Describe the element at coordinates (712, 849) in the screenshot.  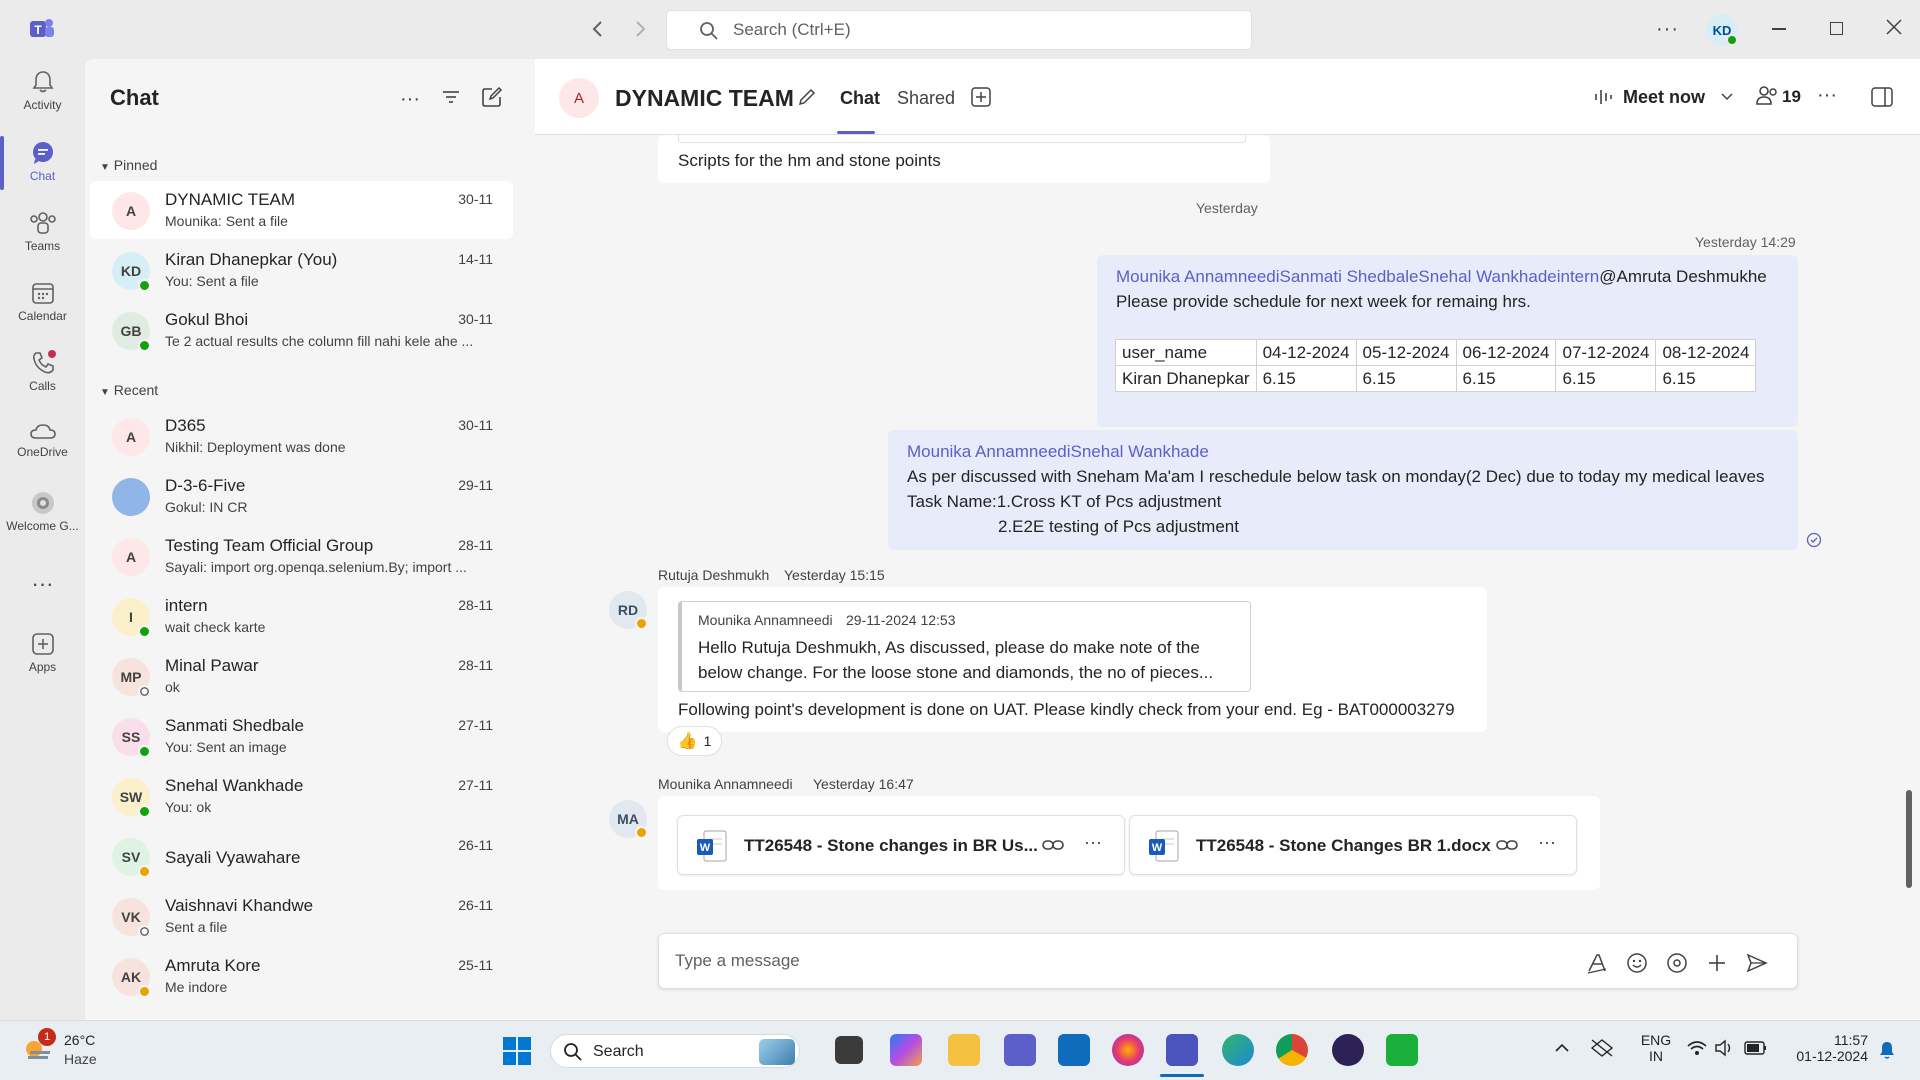
I see `word-doc-icon: W` at that location.